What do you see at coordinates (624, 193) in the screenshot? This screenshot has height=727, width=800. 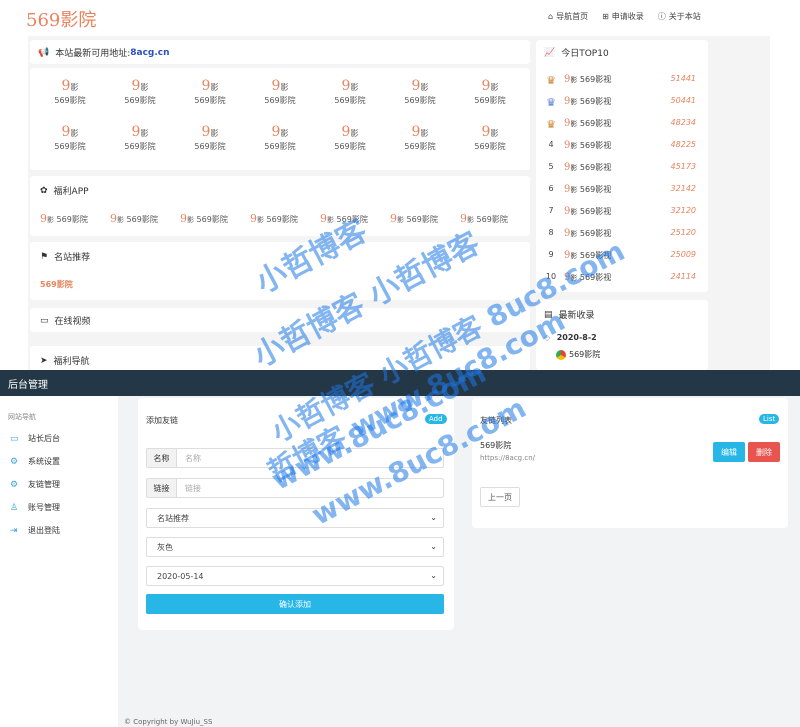 I see `top10-row: 6 9影 569影视 32142` at bounding box center [624, 193].